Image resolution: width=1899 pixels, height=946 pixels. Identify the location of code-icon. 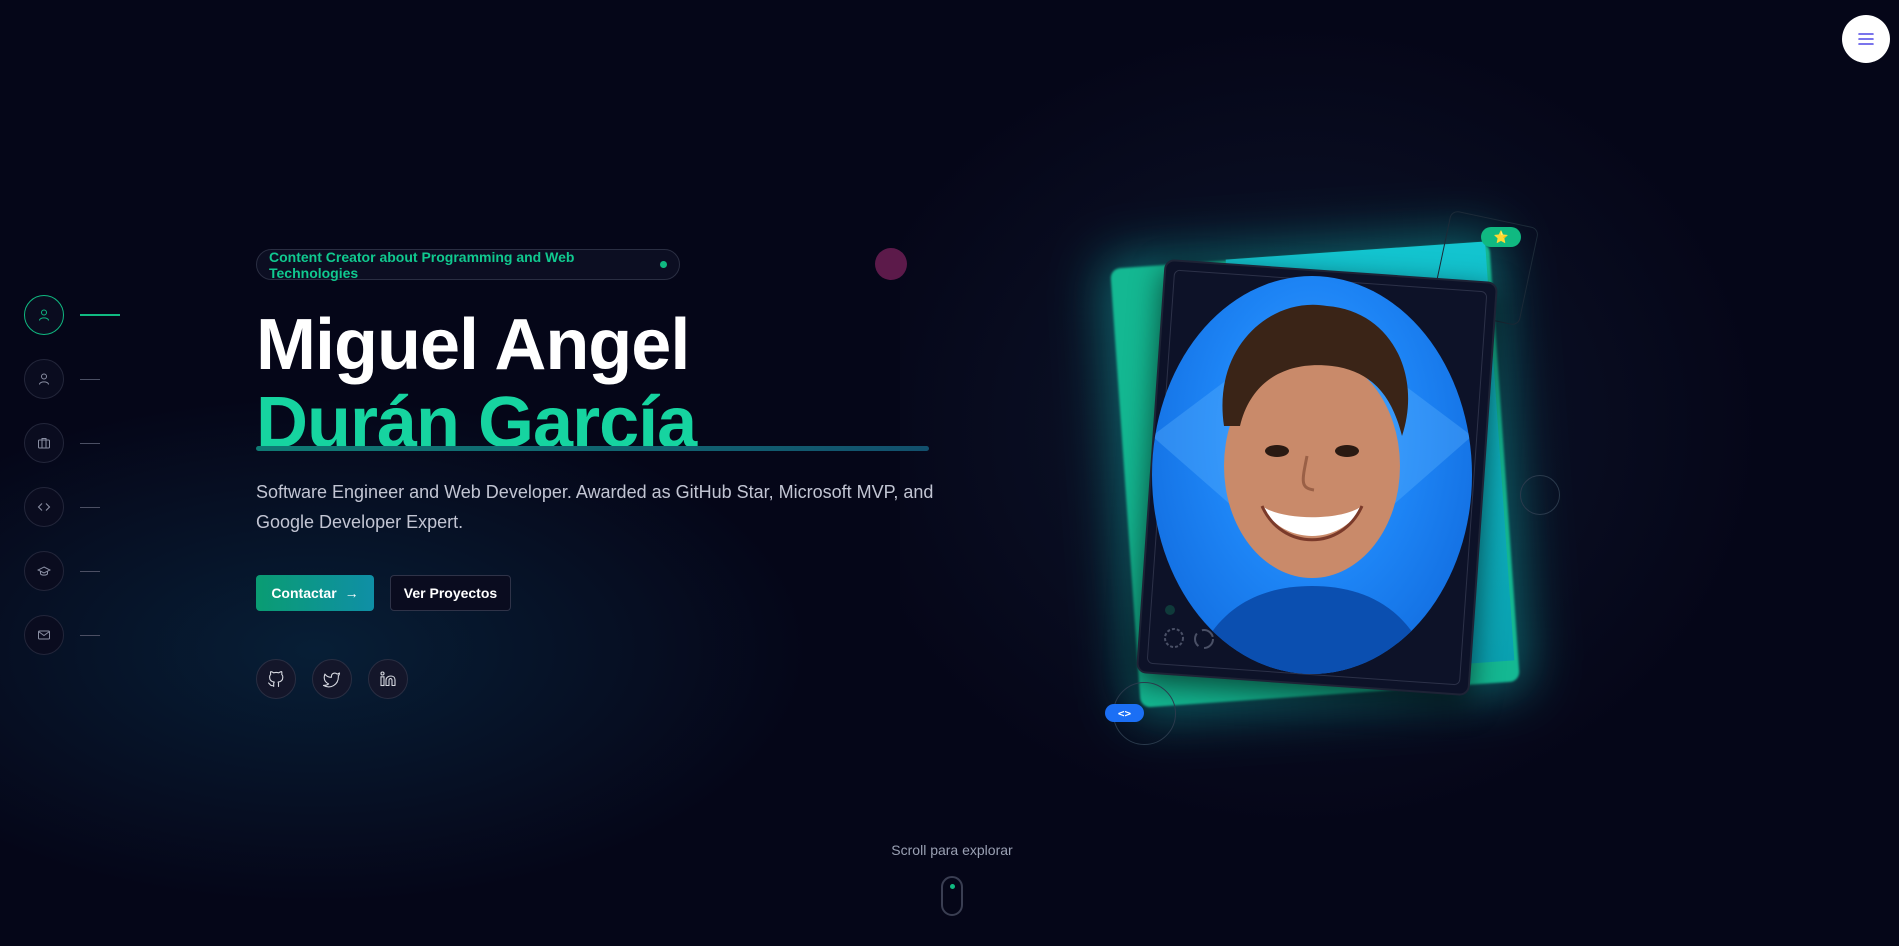
(44, 507).